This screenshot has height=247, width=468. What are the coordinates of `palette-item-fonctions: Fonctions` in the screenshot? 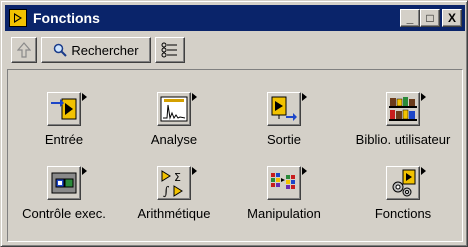 It's located at (403, 201).